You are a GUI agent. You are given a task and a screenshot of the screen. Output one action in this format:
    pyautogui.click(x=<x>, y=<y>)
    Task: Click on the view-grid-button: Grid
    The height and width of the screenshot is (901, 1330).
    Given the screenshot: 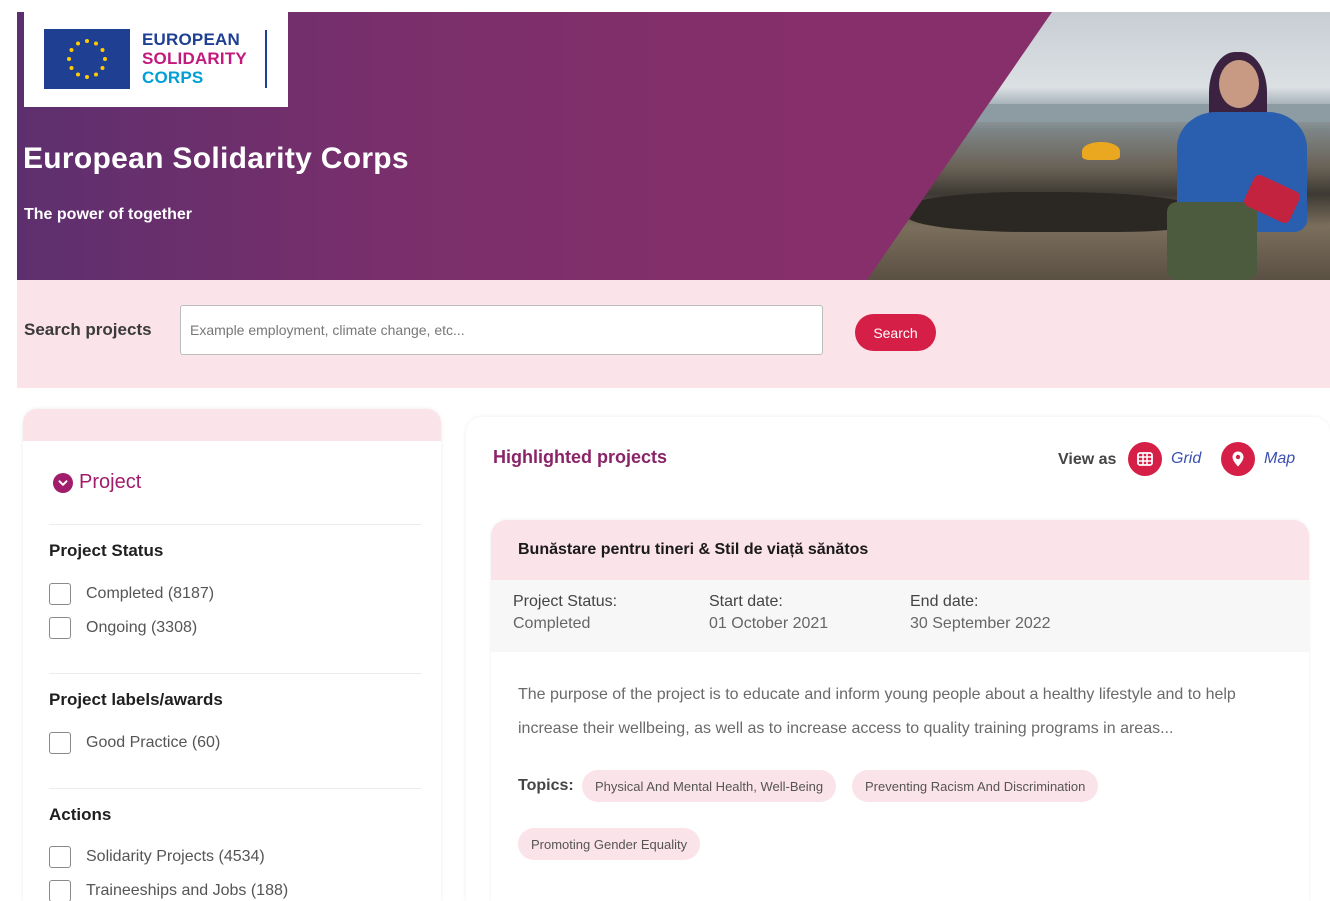 What is the action you would take?
    pyautogui.click(x=1164, y=459)
    